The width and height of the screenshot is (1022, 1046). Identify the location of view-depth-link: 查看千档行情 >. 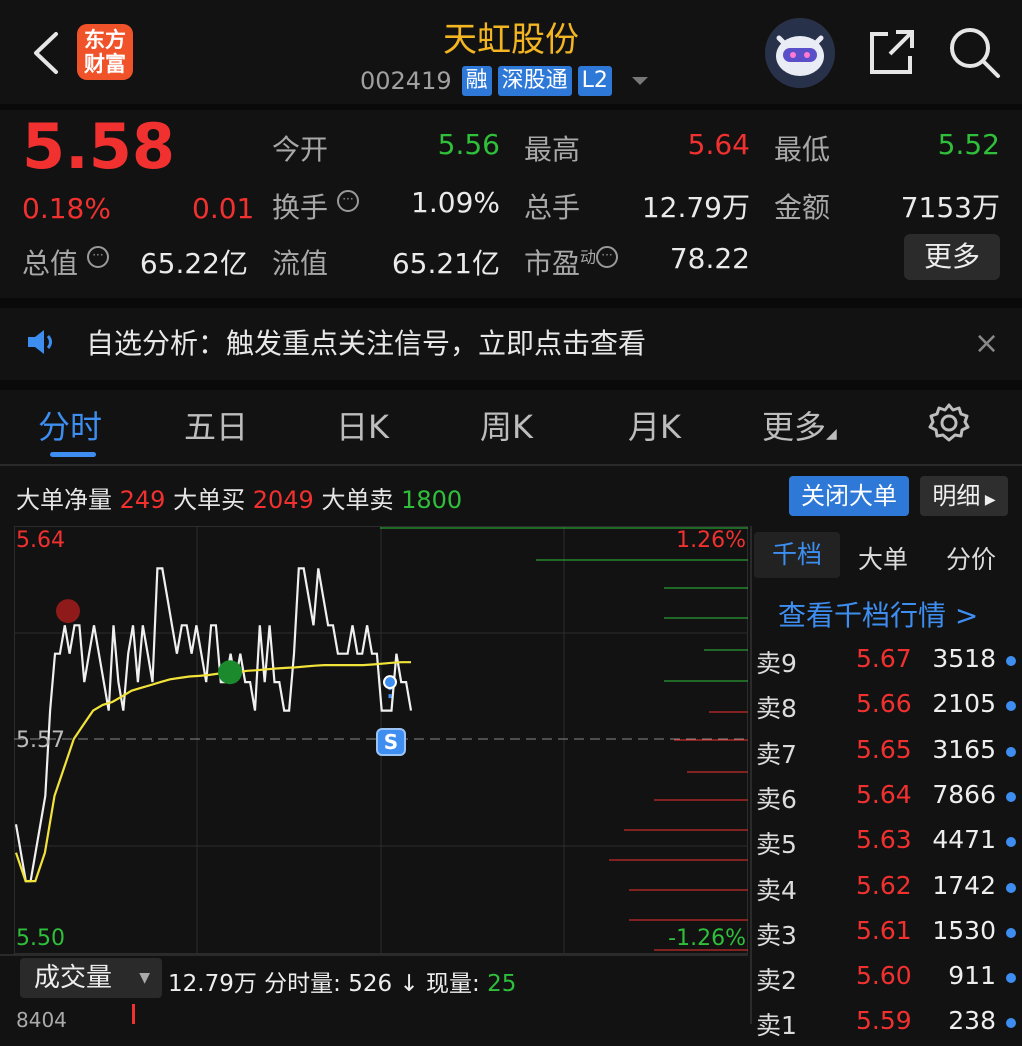
(878, 614).